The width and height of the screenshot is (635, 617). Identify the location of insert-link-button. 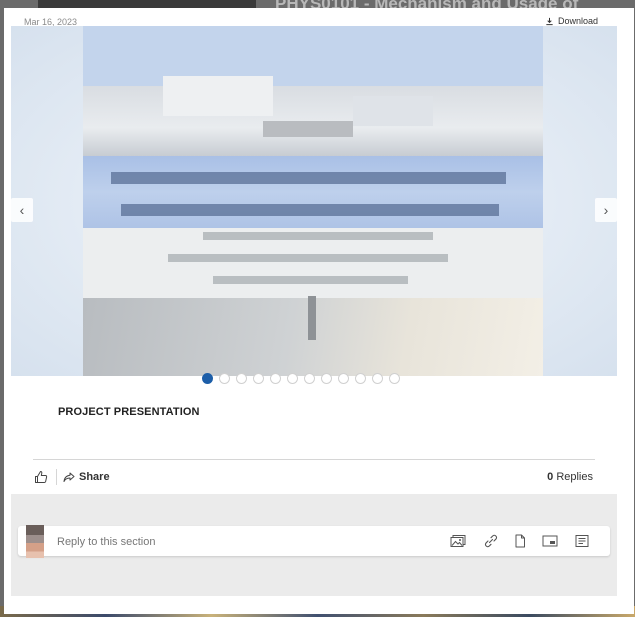
(491, 541).